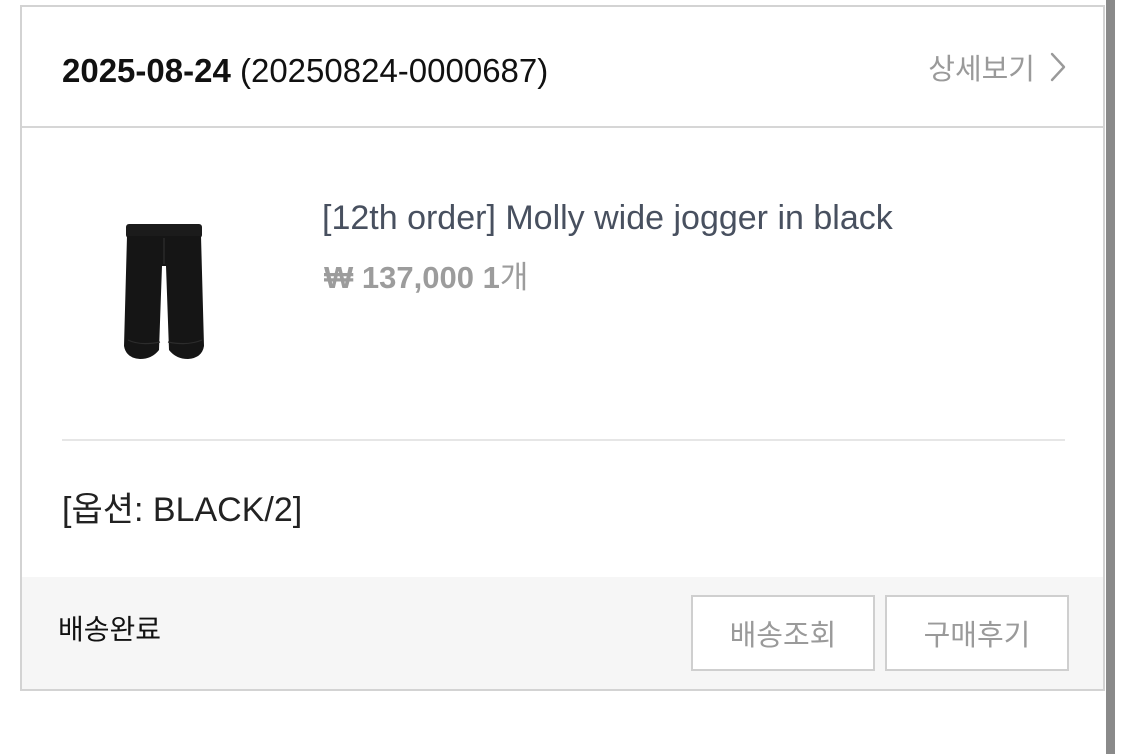  What do you see at coordinates (563, 440) in the screenshot?
I see `section-divider` at bounding box center [563, 440].